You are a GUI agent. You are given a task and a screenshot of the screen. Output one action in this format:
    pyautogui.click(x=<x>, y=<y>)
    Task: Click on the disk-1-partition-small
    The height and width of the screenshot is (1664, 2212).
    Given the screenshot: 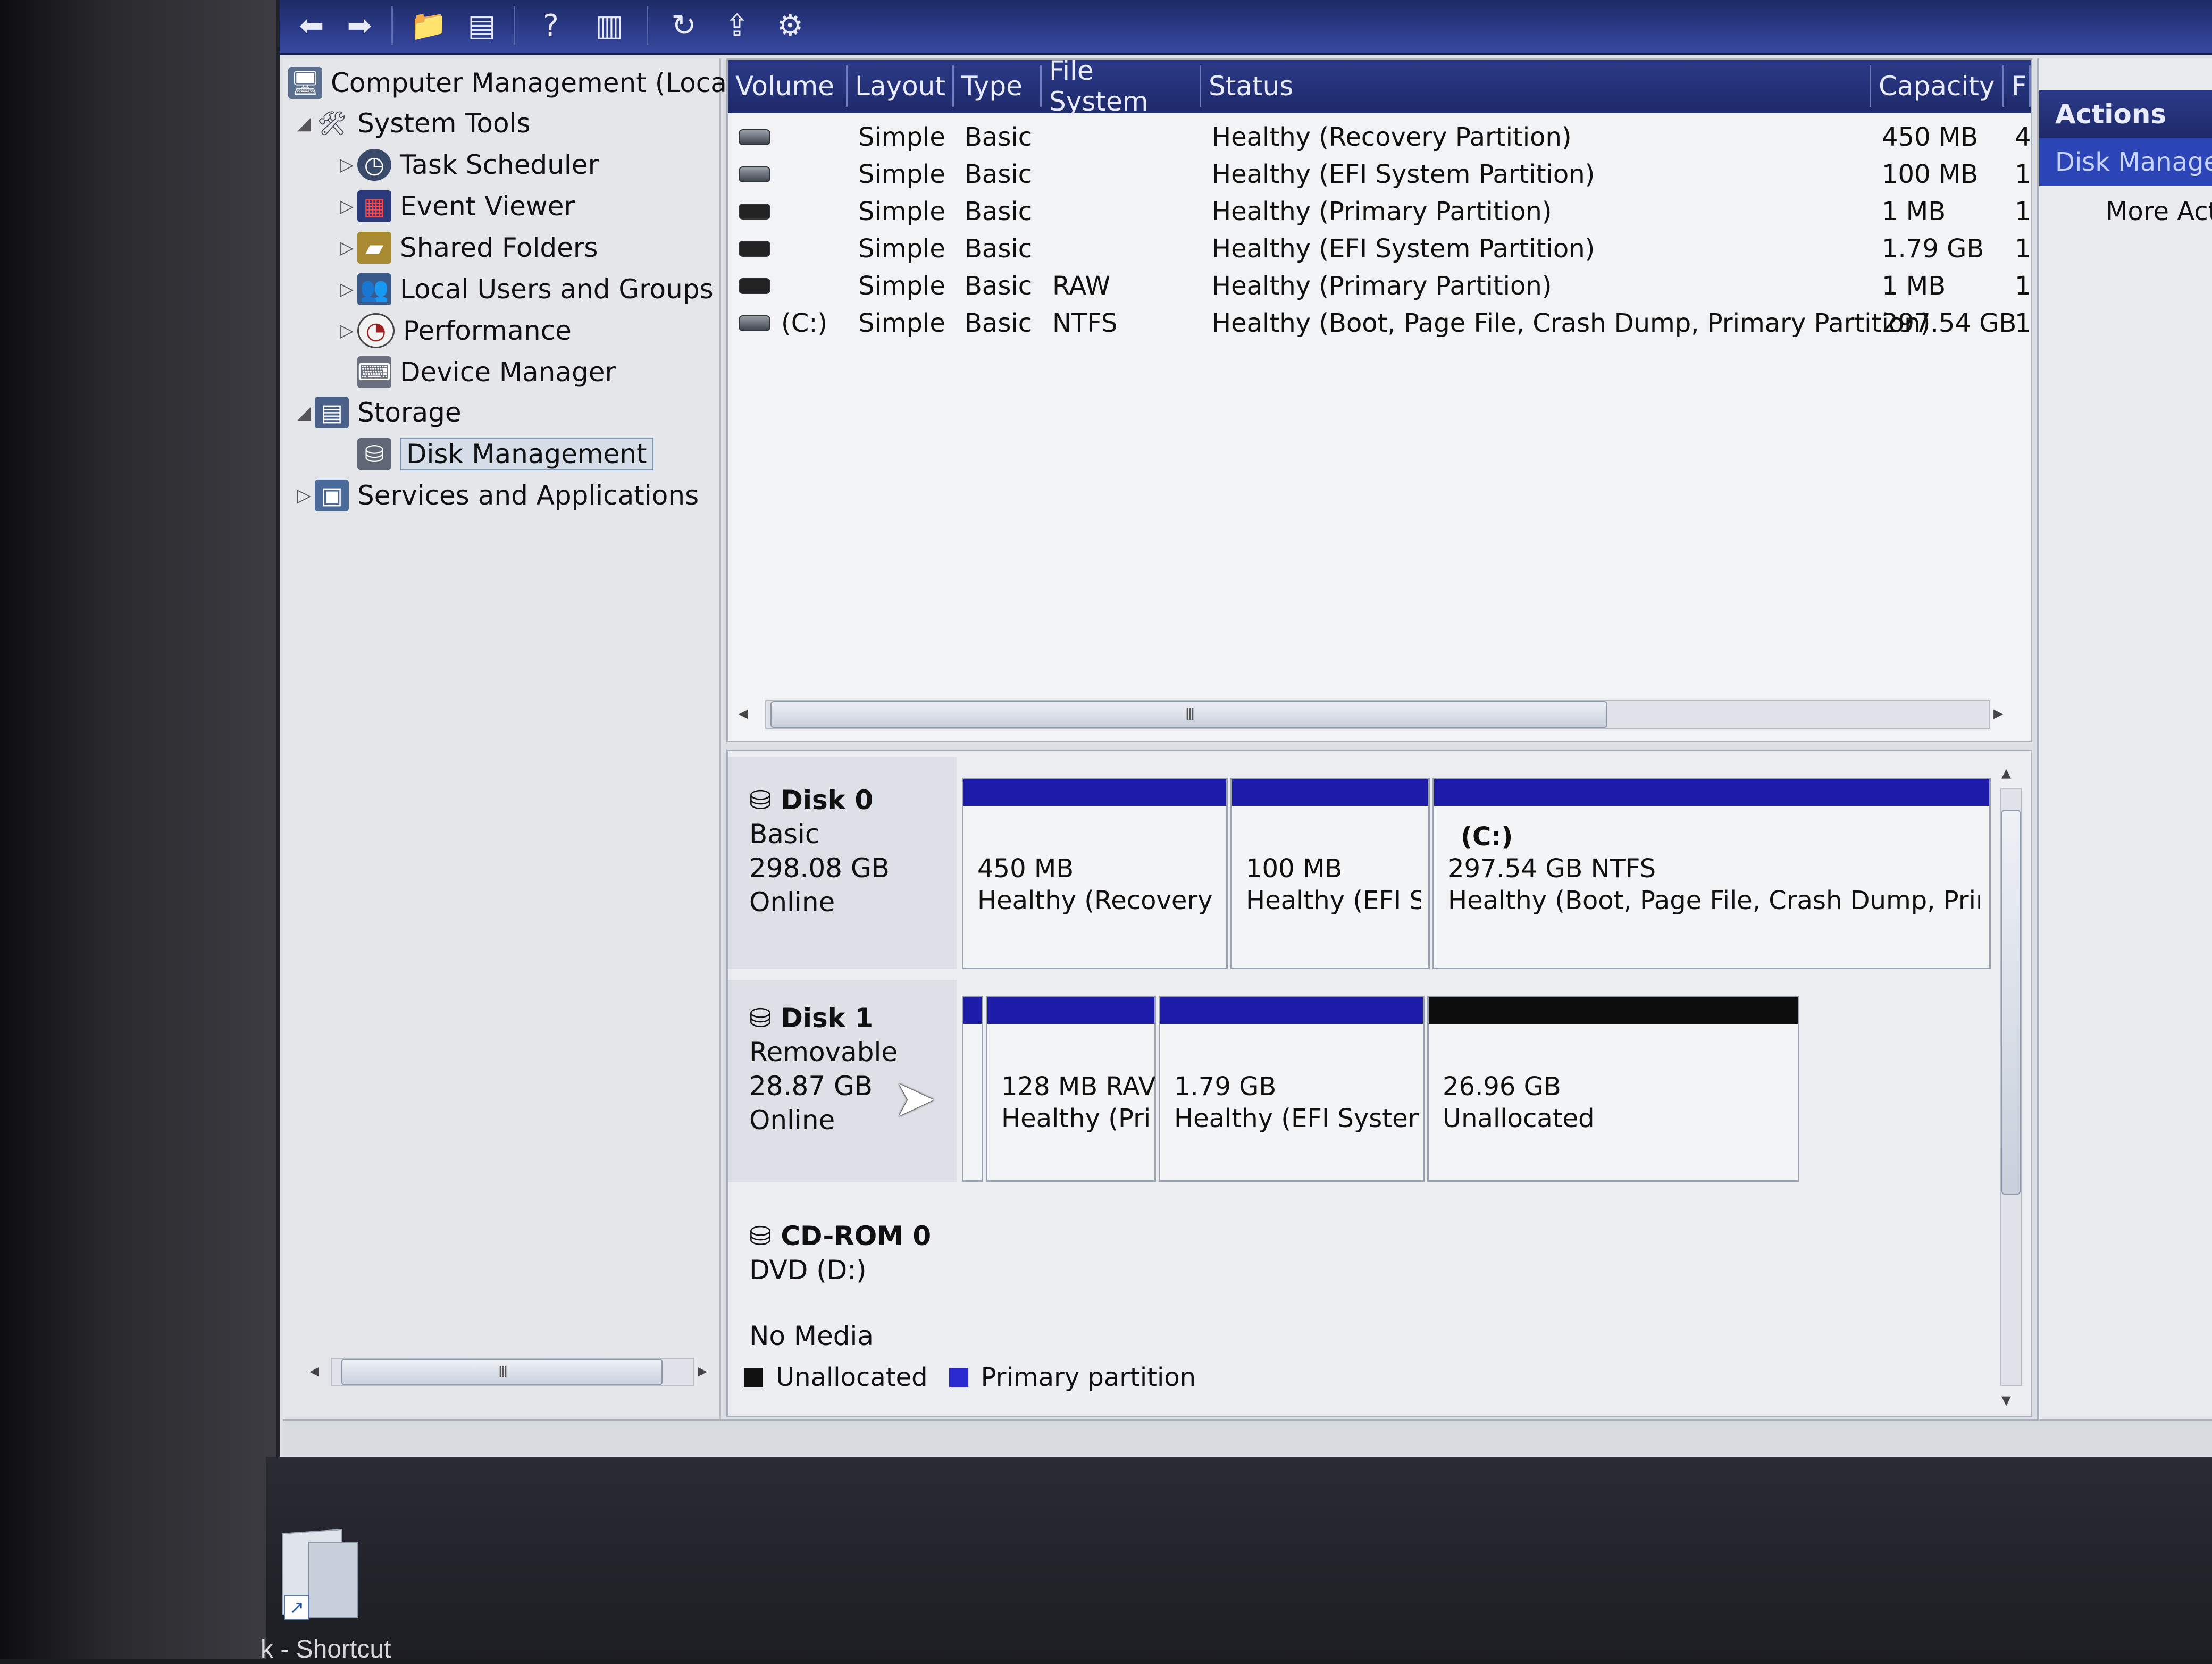 What is the action you would take?
    pyautogui.click(x=972, y=1089)
    